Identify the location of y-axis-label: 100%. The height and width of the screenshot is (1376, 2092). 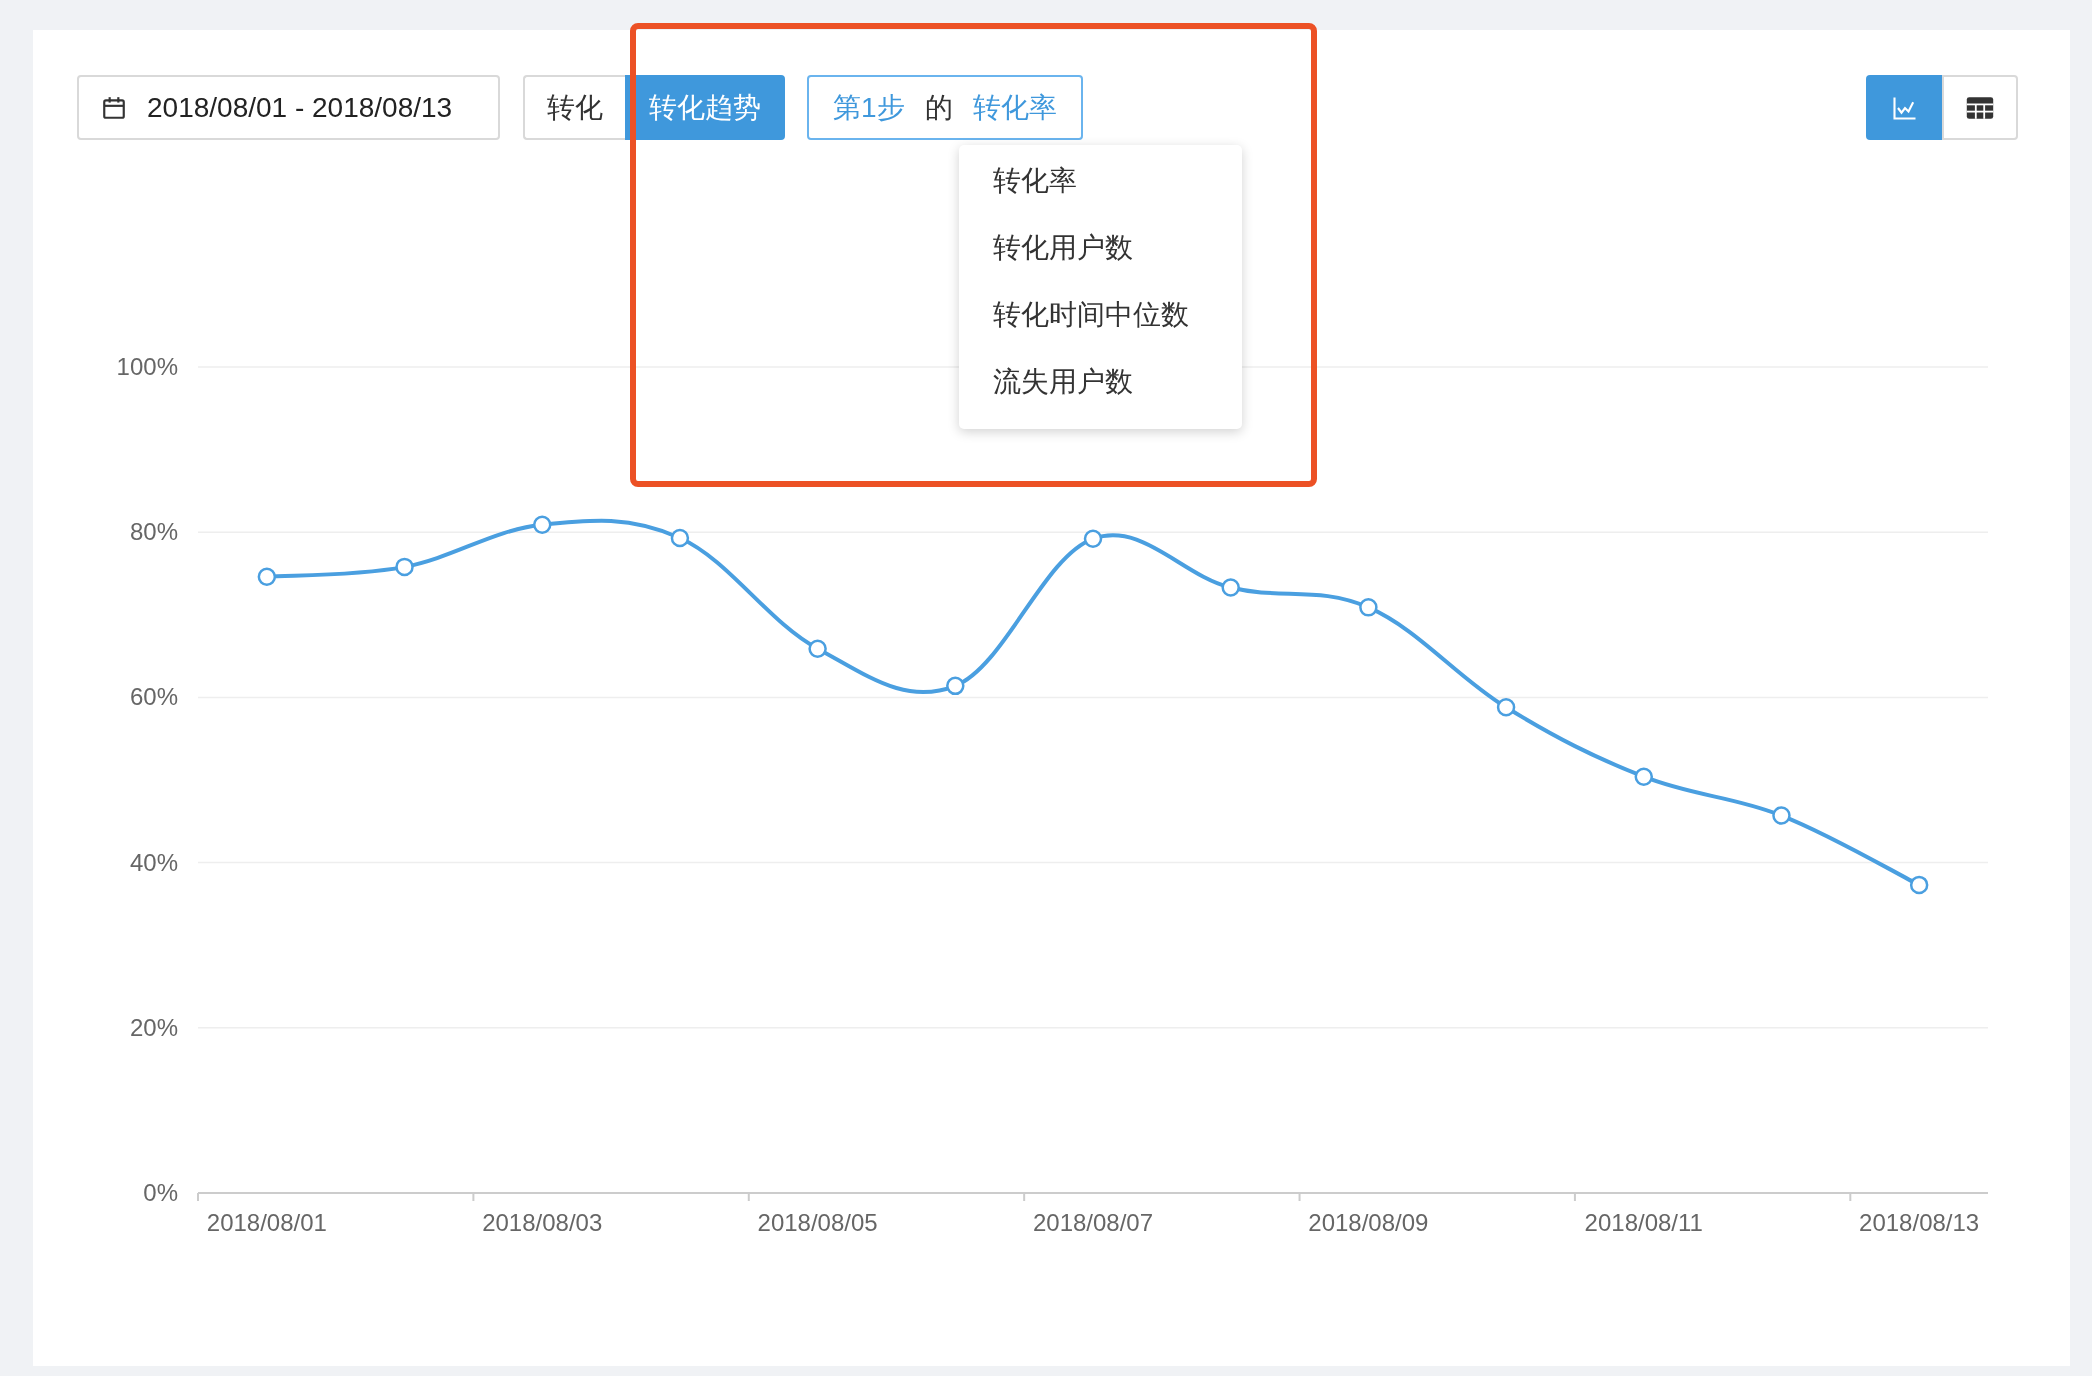
(147, 366).